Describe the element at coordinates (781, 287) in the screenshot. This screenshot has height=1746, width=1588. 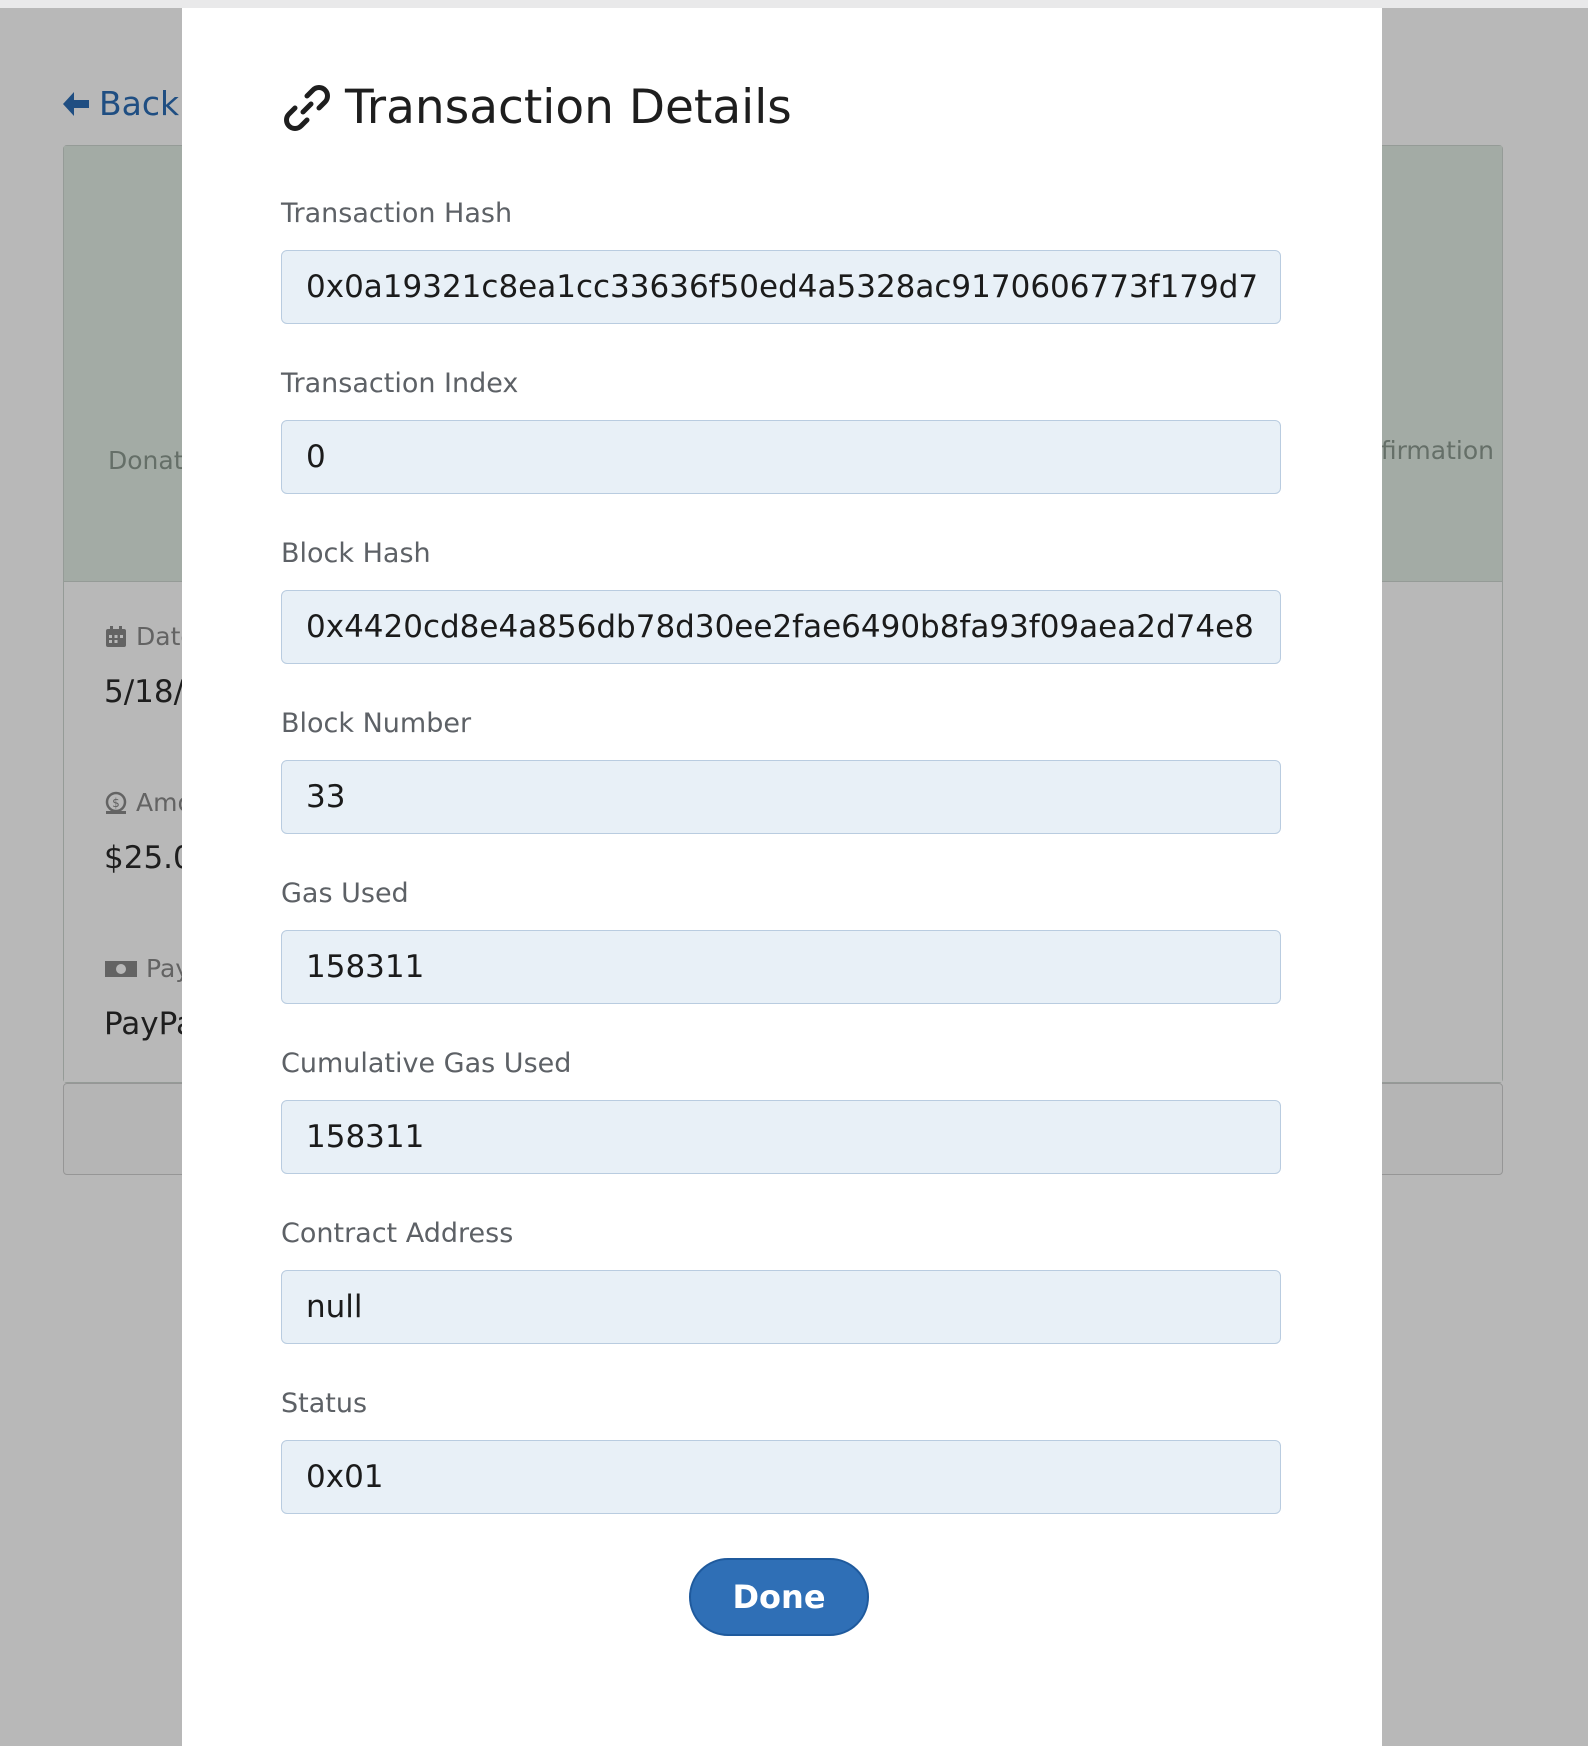
I see `transaction-hash-input` at that location.